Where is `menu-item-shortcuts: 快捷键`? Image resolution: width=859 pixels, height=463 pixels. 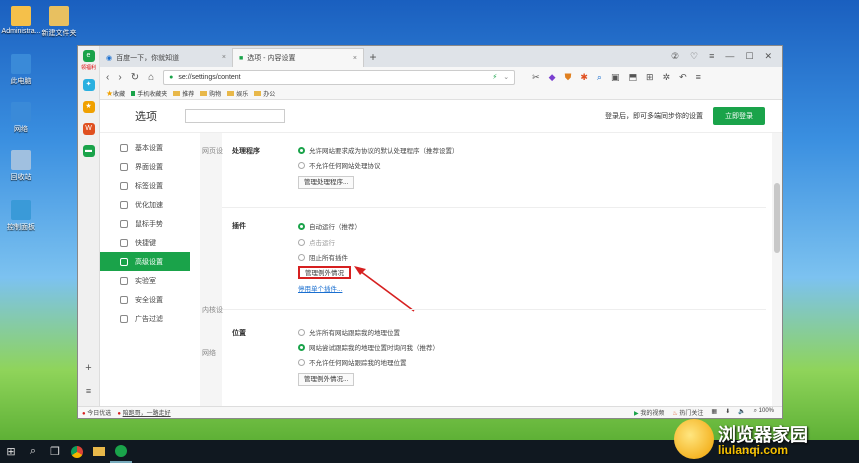 menu-item-shortcuts: 快捷键 is located at coordinates (145, 242).